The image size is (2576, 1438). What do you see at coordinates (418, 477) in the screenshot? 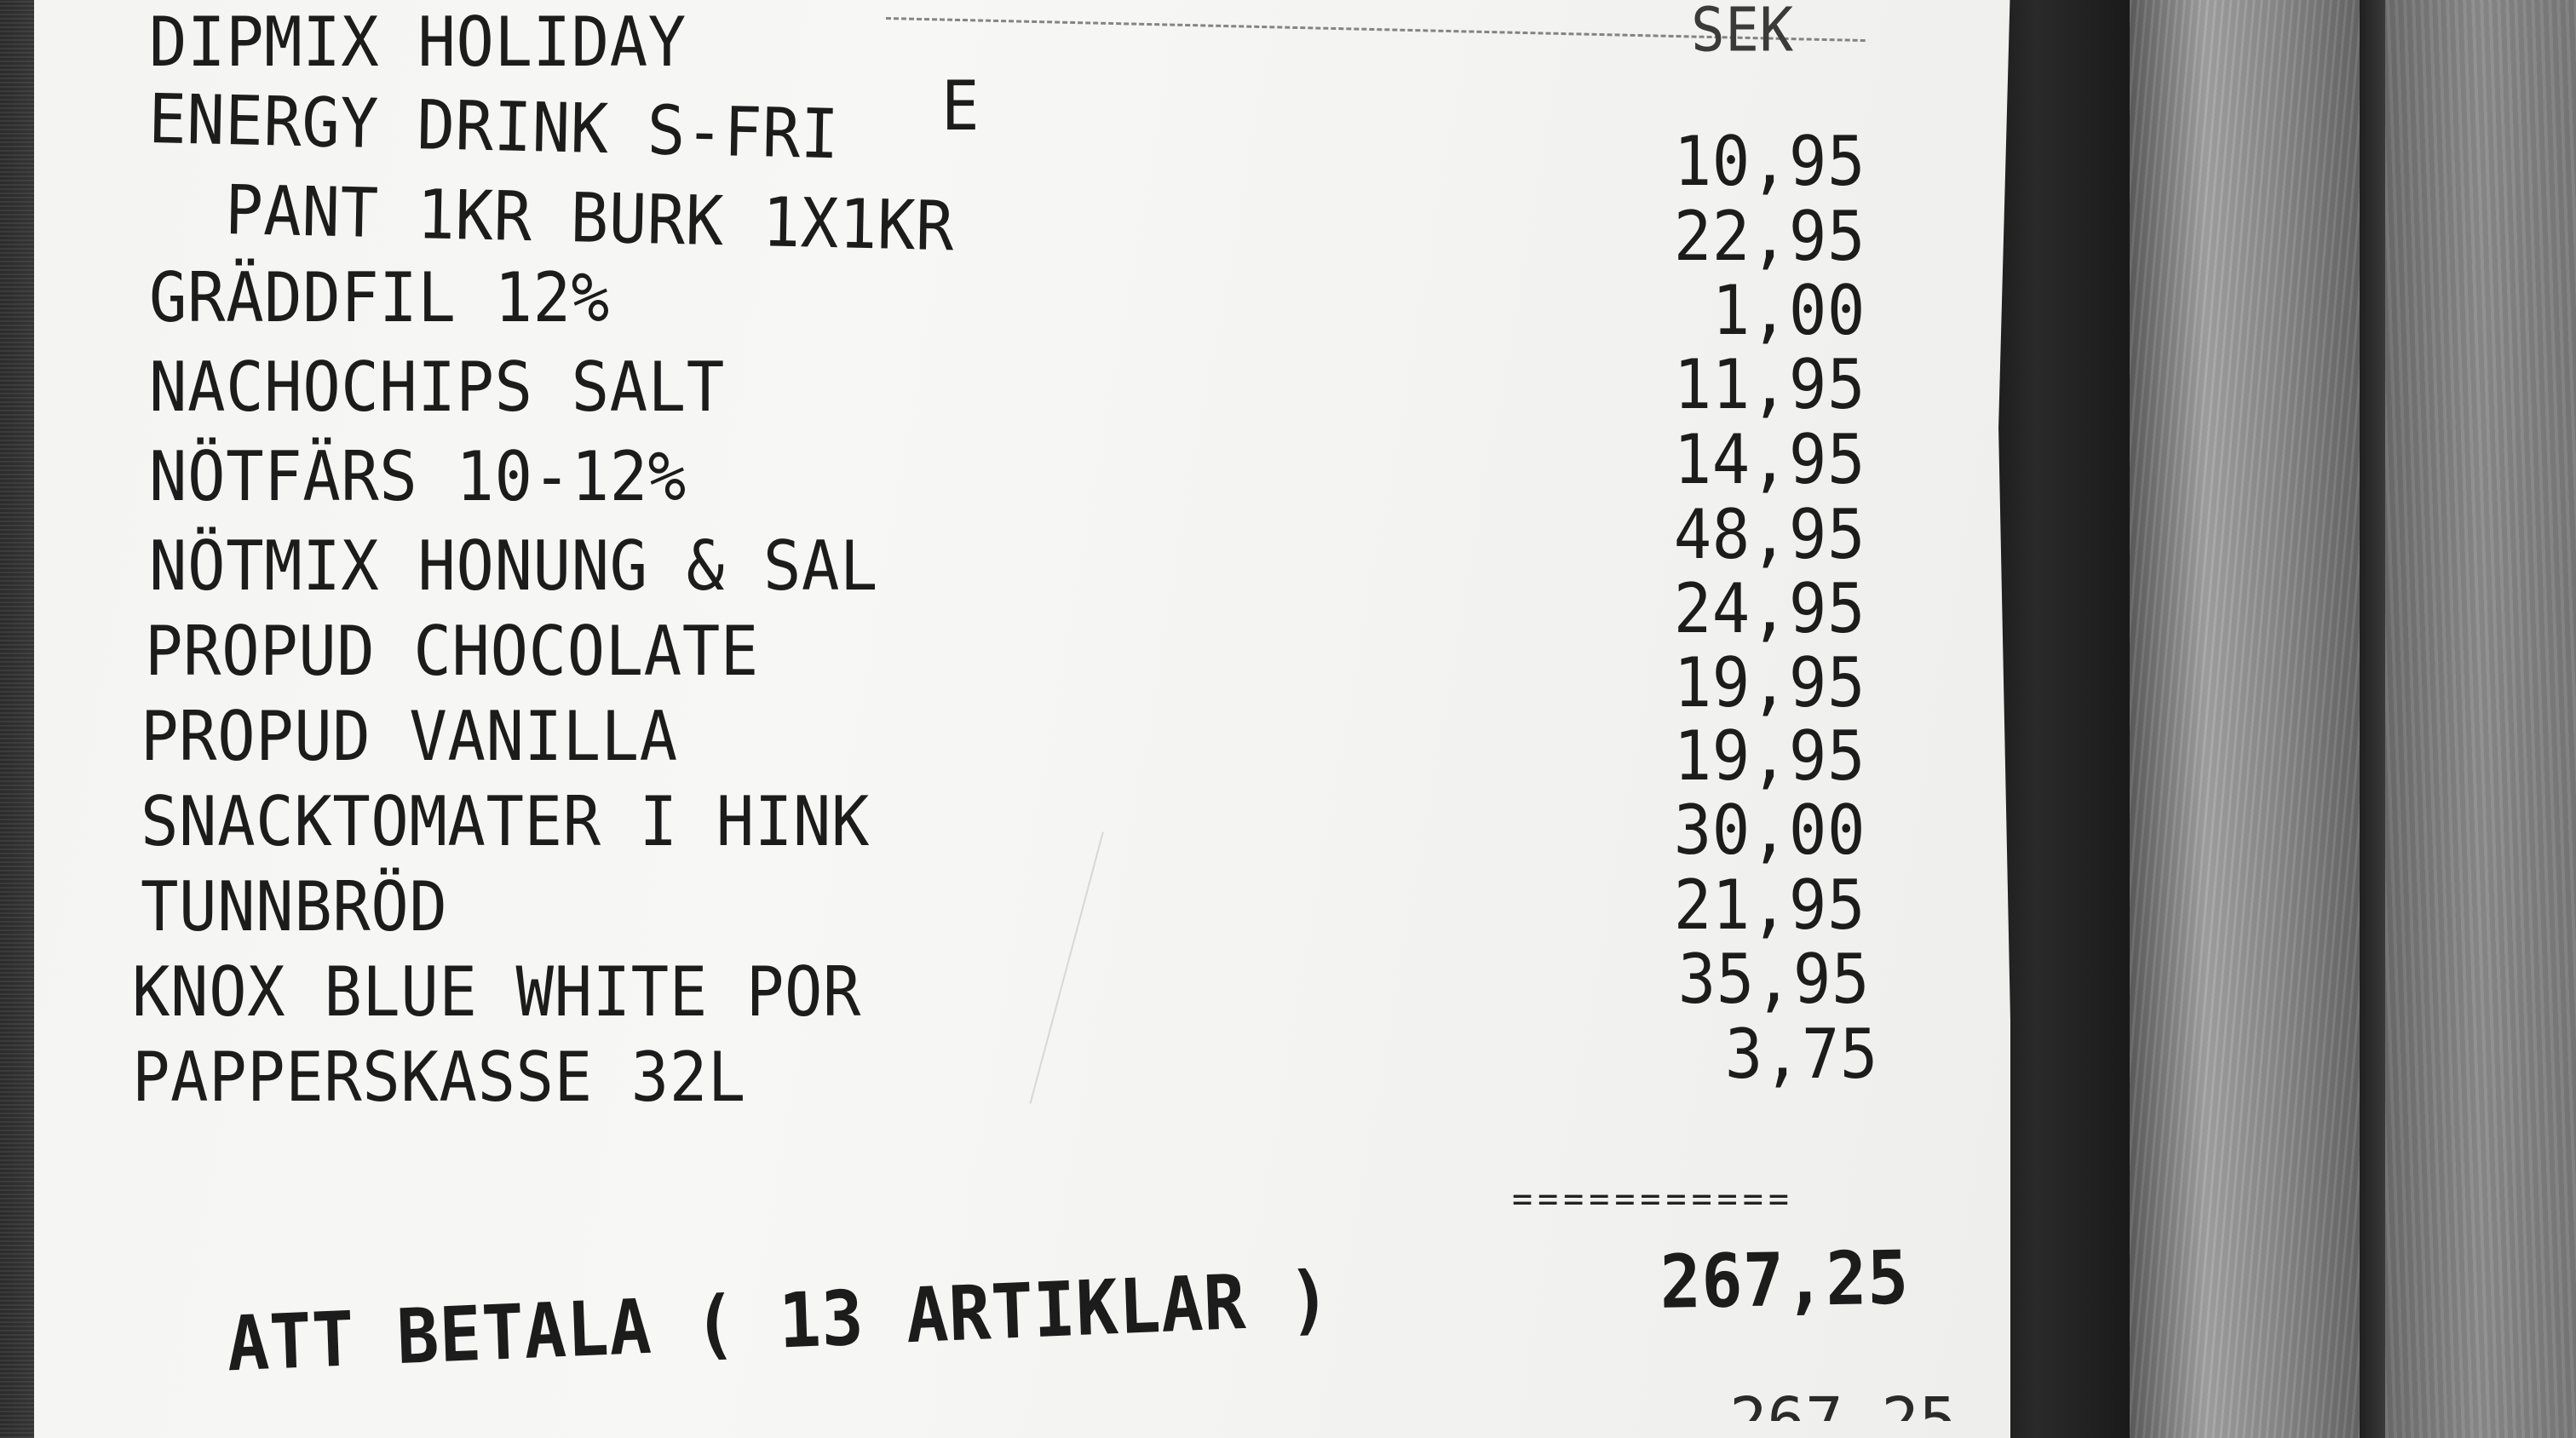
I see `item-name: NÖTFÄRS 10-12%` at bounding box center [418, 477].